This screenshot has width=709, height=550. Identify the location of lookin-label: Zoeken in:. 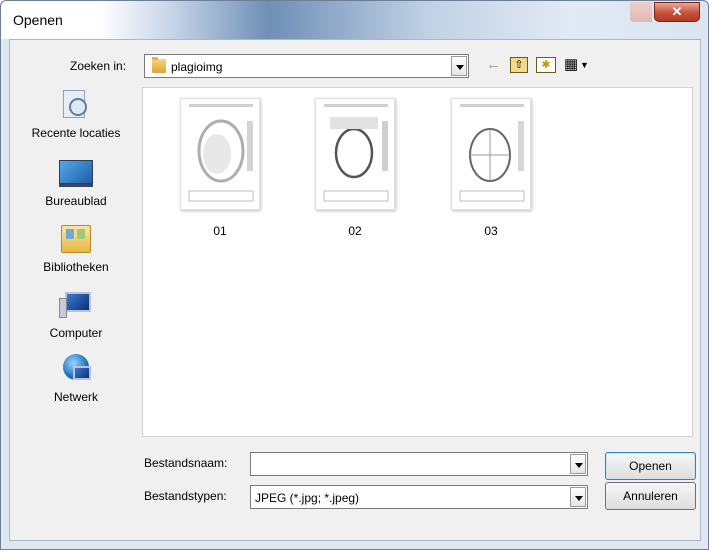
(98, 66).